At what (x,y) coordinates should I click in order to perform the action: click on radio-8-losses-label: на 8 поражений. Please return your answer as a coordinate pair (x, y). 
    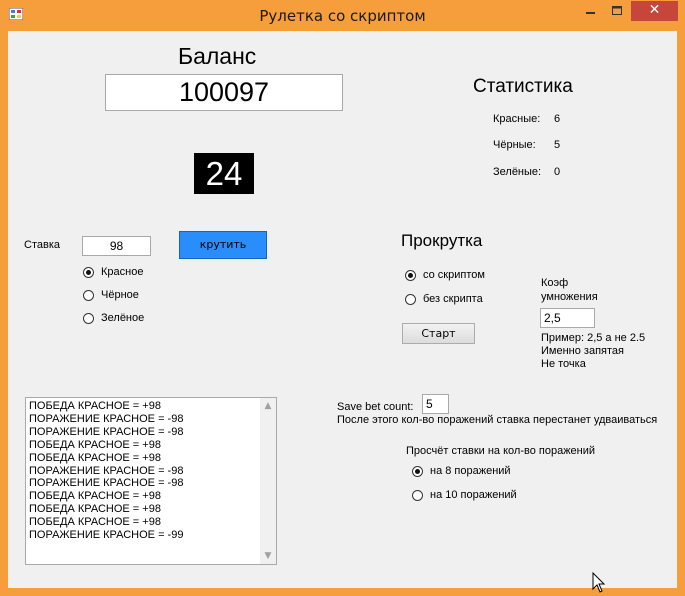
    Looking at the image, I should click on (470, 471).